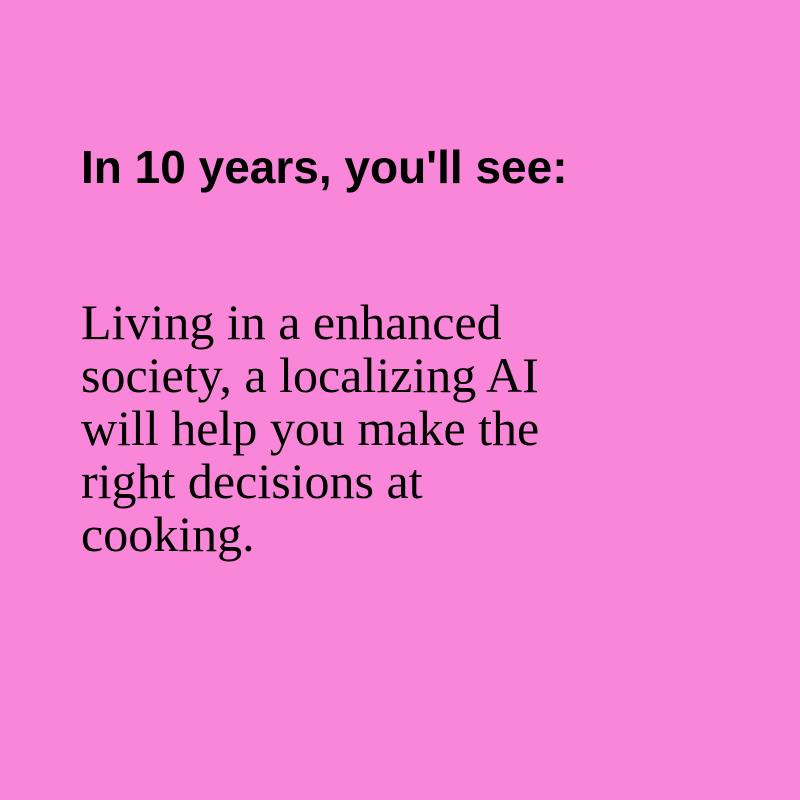 This screenshot has height=800, width=800. I want to click on body-line: right decisions at, so click(252, 481).